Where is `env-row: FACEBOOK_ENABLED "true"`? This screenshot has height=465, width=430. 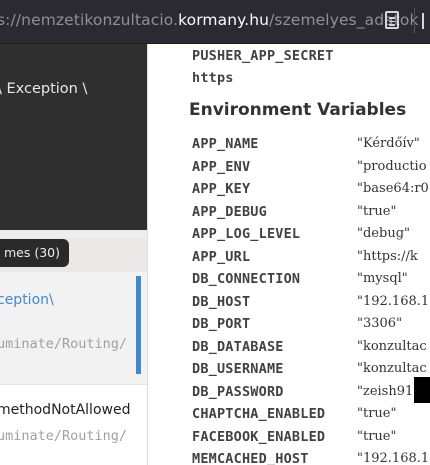 env-row: FACEBOOK_ENABLED "true" is located at coordinates (294, 437).